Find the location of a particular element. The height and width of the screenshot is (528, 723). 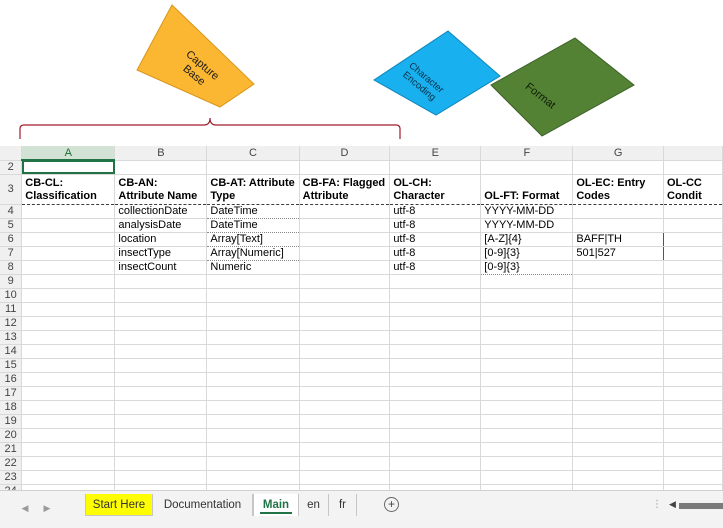

cell-b2 is located at coordinates (161, 167).